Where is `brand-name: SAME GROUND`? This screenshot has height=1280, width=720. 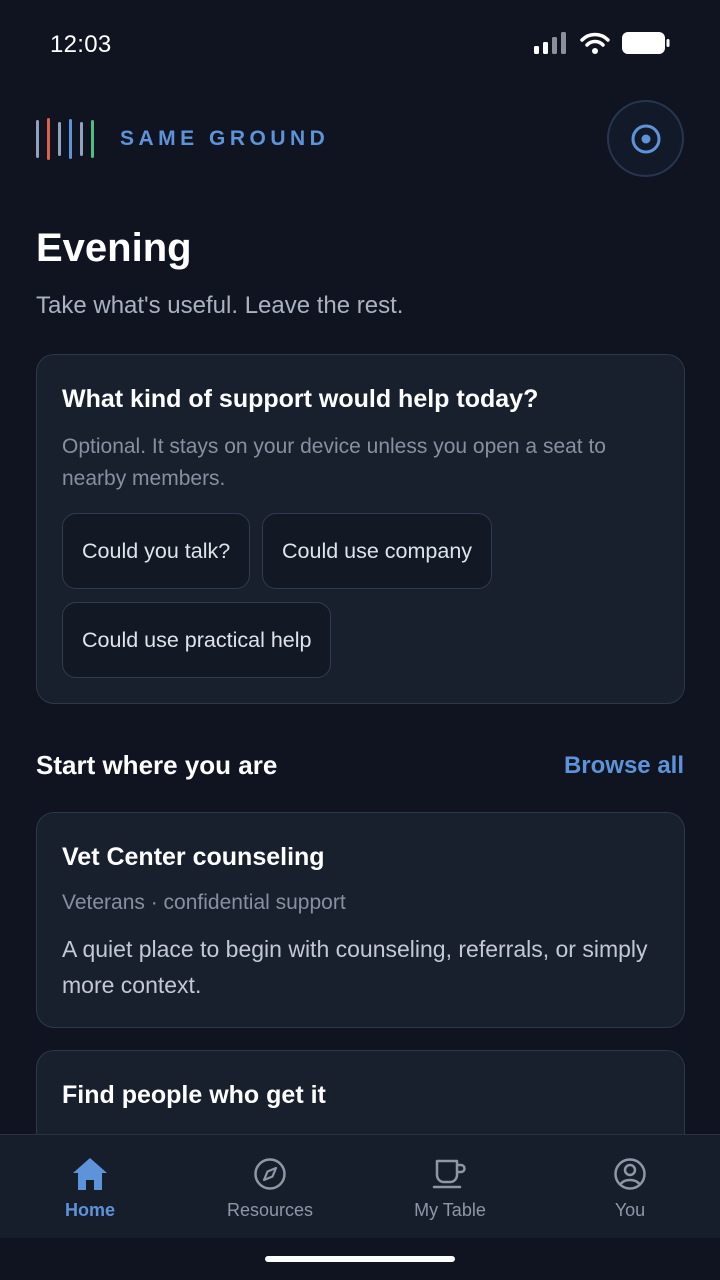 brand-name: SAME GROUND is located at coordinates (225, 138).